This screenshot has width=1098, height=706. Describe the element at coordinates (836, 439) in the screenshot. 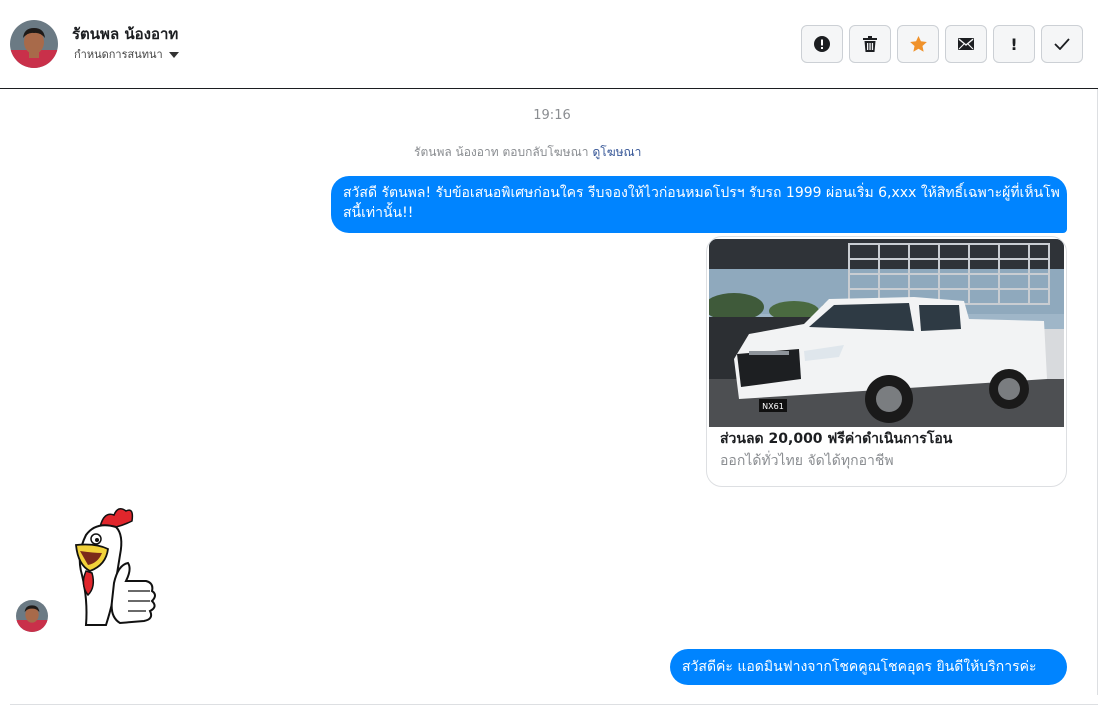

I see `ad-card-title: ส่วนลด 20,000 ฟรีค่าดำเนินการโอน` at that location.